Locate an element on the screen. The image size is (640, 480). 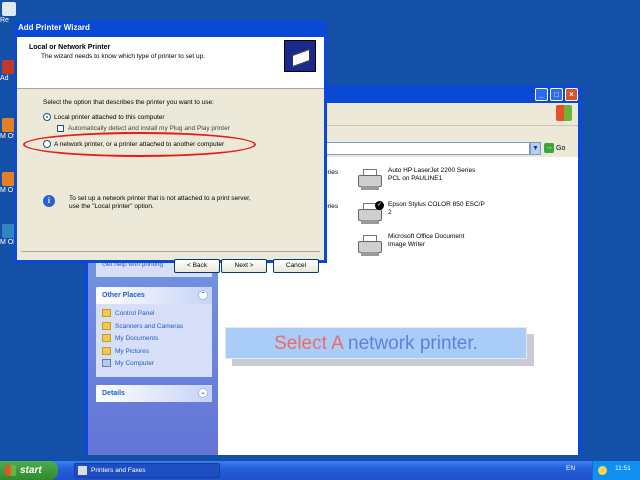
printer-icon: ✓ is located at coordinates (371, 213).